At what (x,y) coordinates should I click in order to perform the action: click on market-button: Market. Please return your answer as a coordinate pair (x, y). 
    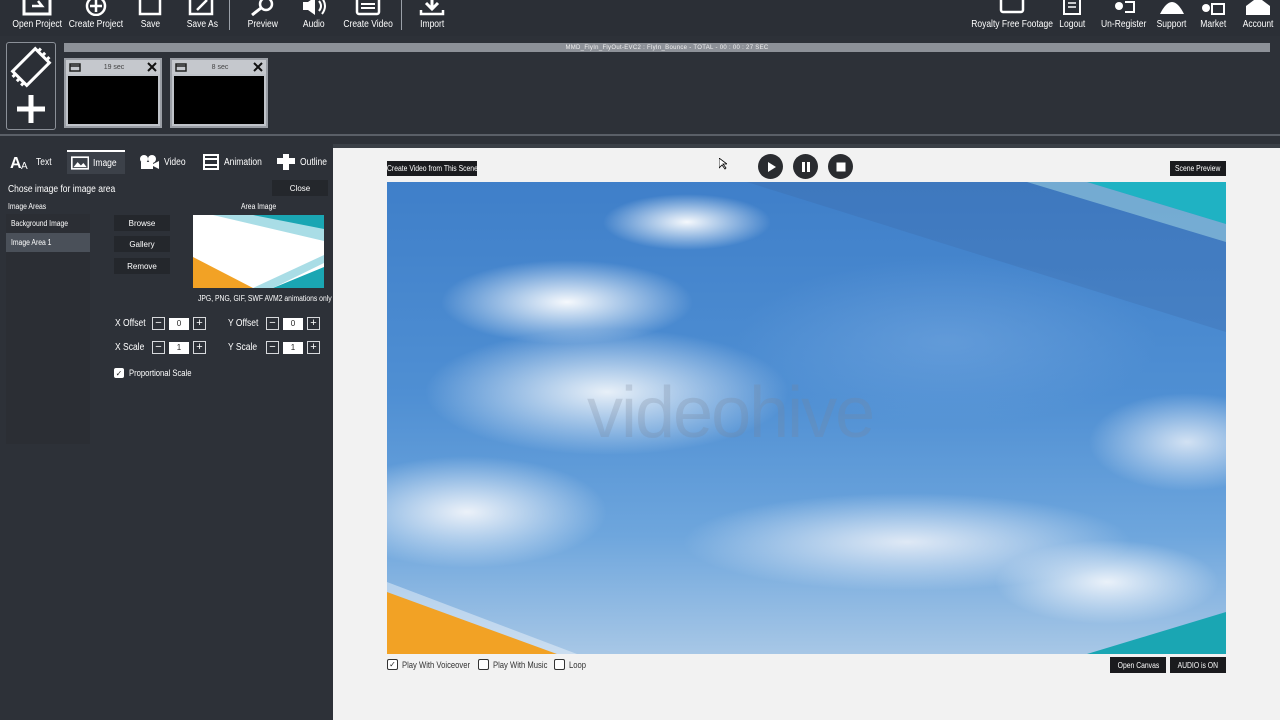
    Looking at the image, I should click on (1213, 18).